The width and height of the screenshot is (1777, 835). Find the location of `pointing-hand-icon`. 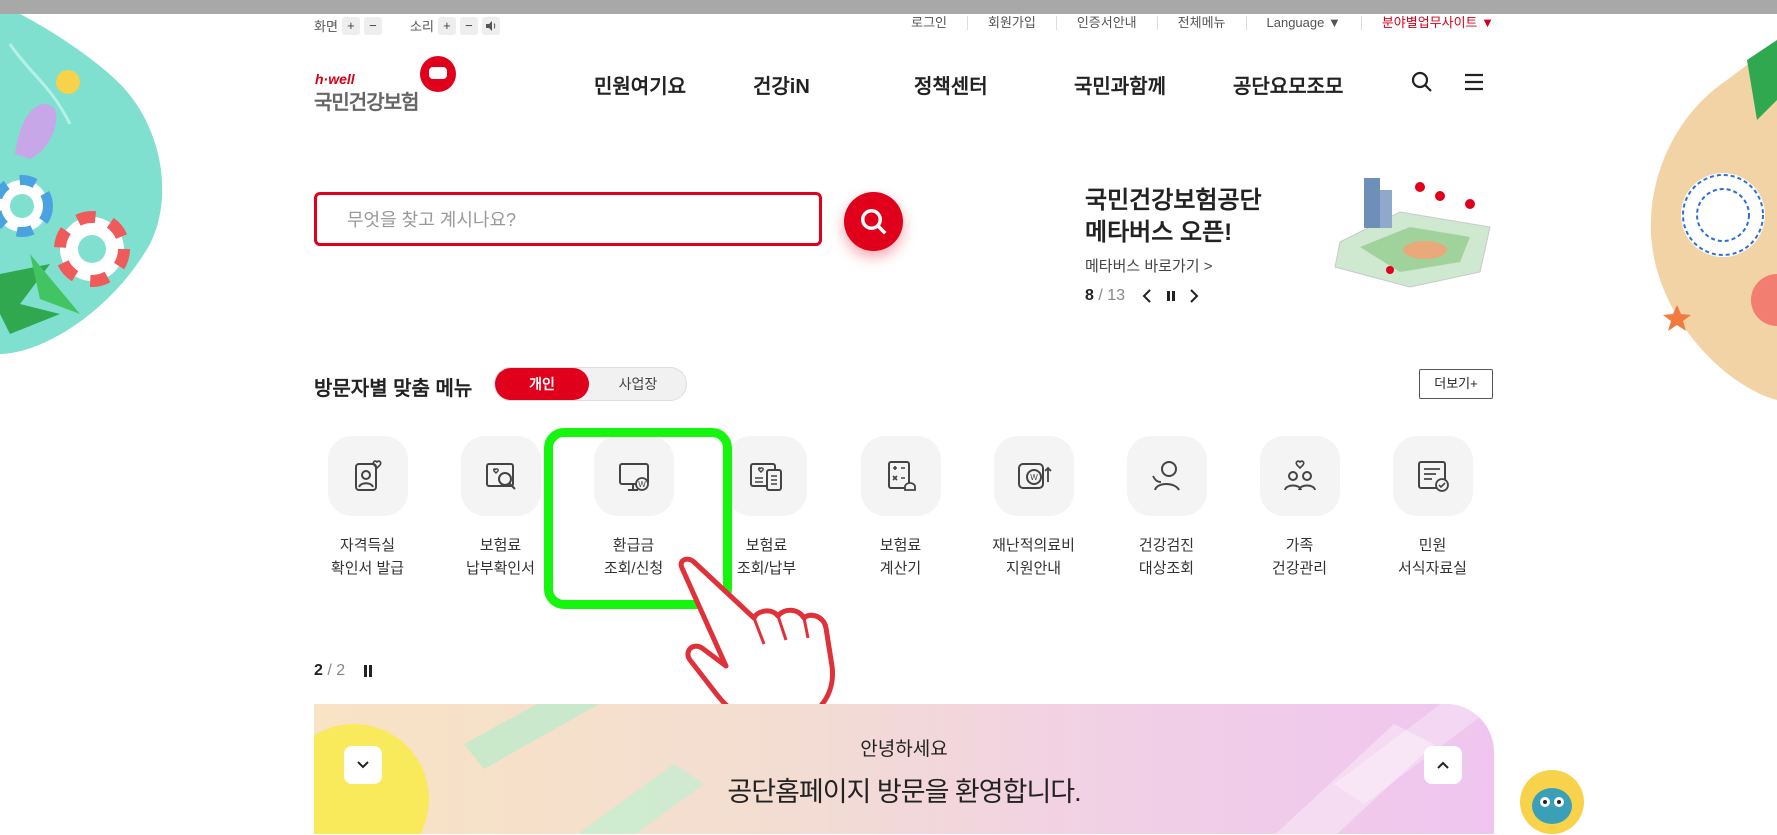

pointing-hand-icon is located at coordinates (756, 642).